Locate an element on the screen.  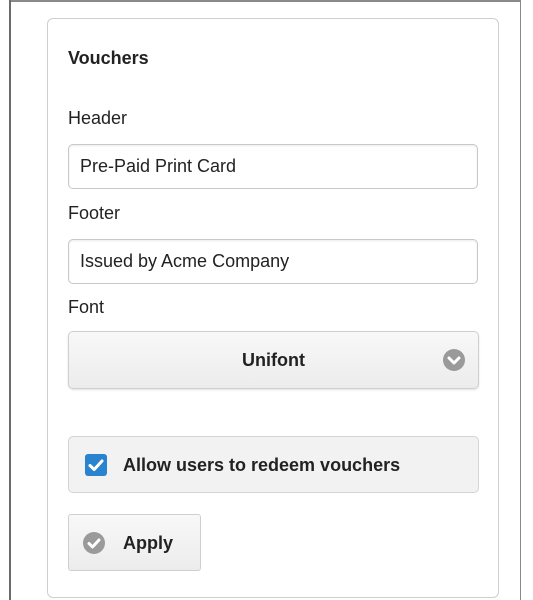
header-input is located at coordinates (273, 166).